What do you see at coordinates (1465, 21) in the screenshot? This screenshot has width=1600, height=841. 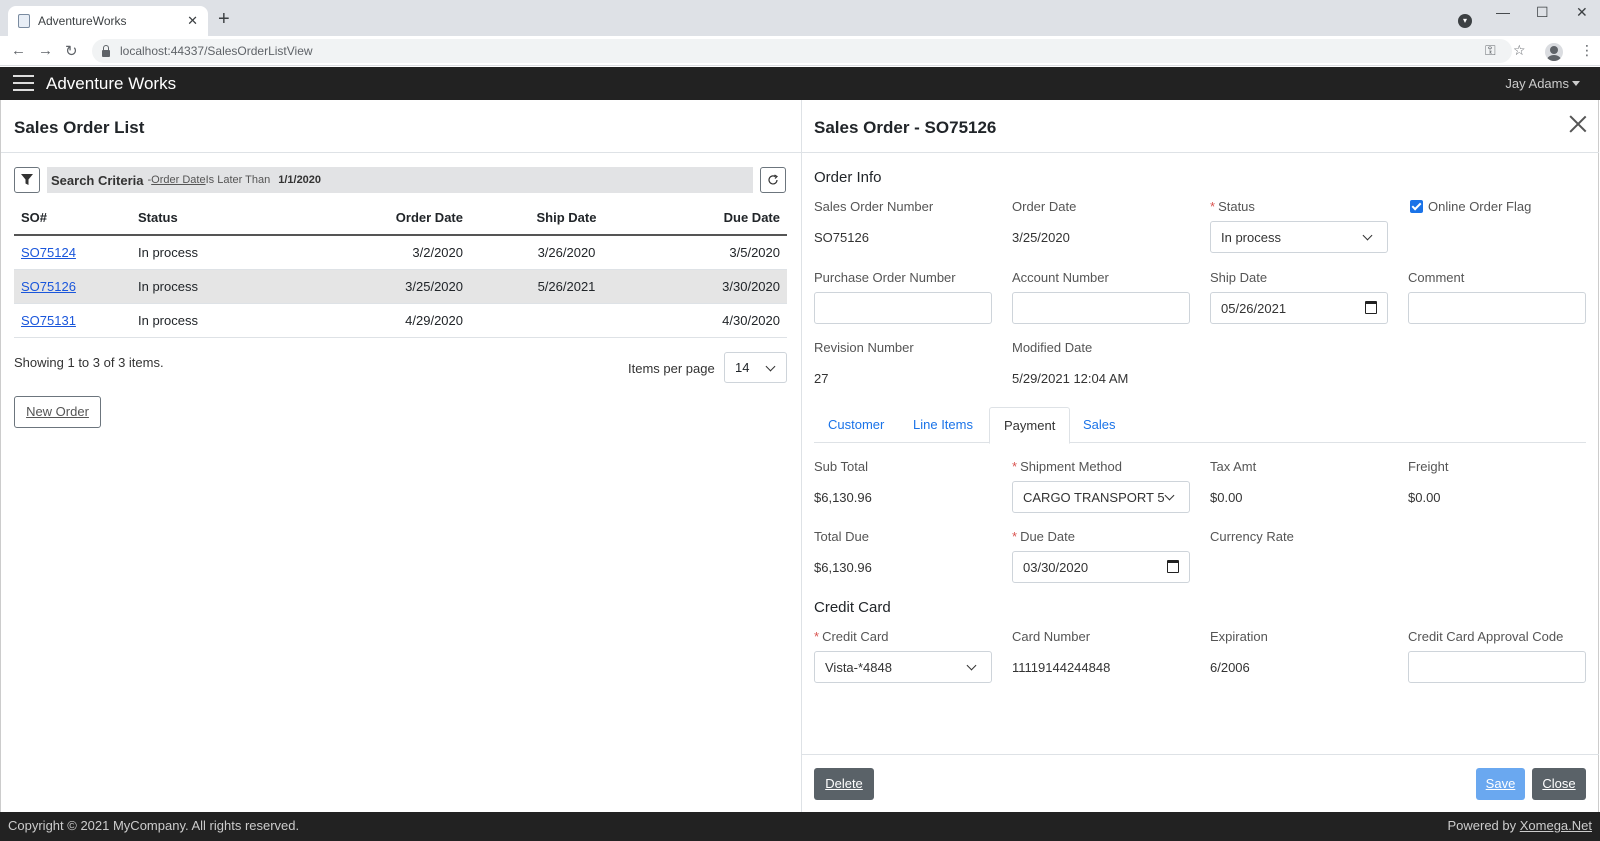 I see `chrome-menu-icon: ▾` at bounding box center [1465, 21].